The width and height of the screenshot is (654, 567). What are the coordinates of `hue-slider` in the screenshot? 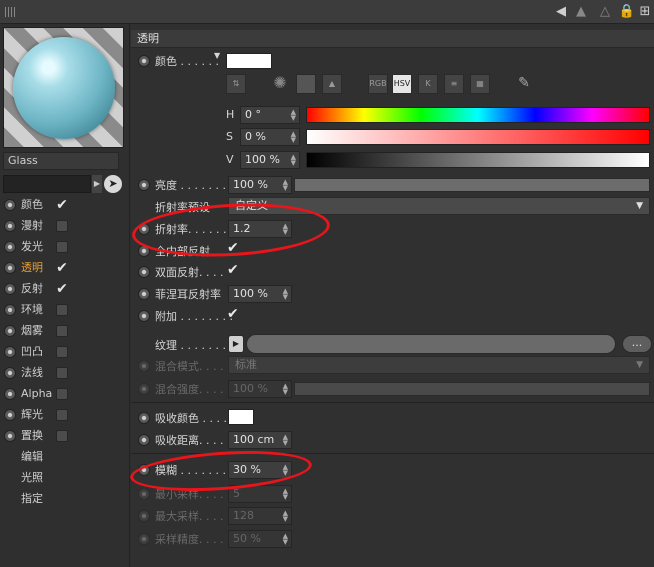 It's located at (478, 115).